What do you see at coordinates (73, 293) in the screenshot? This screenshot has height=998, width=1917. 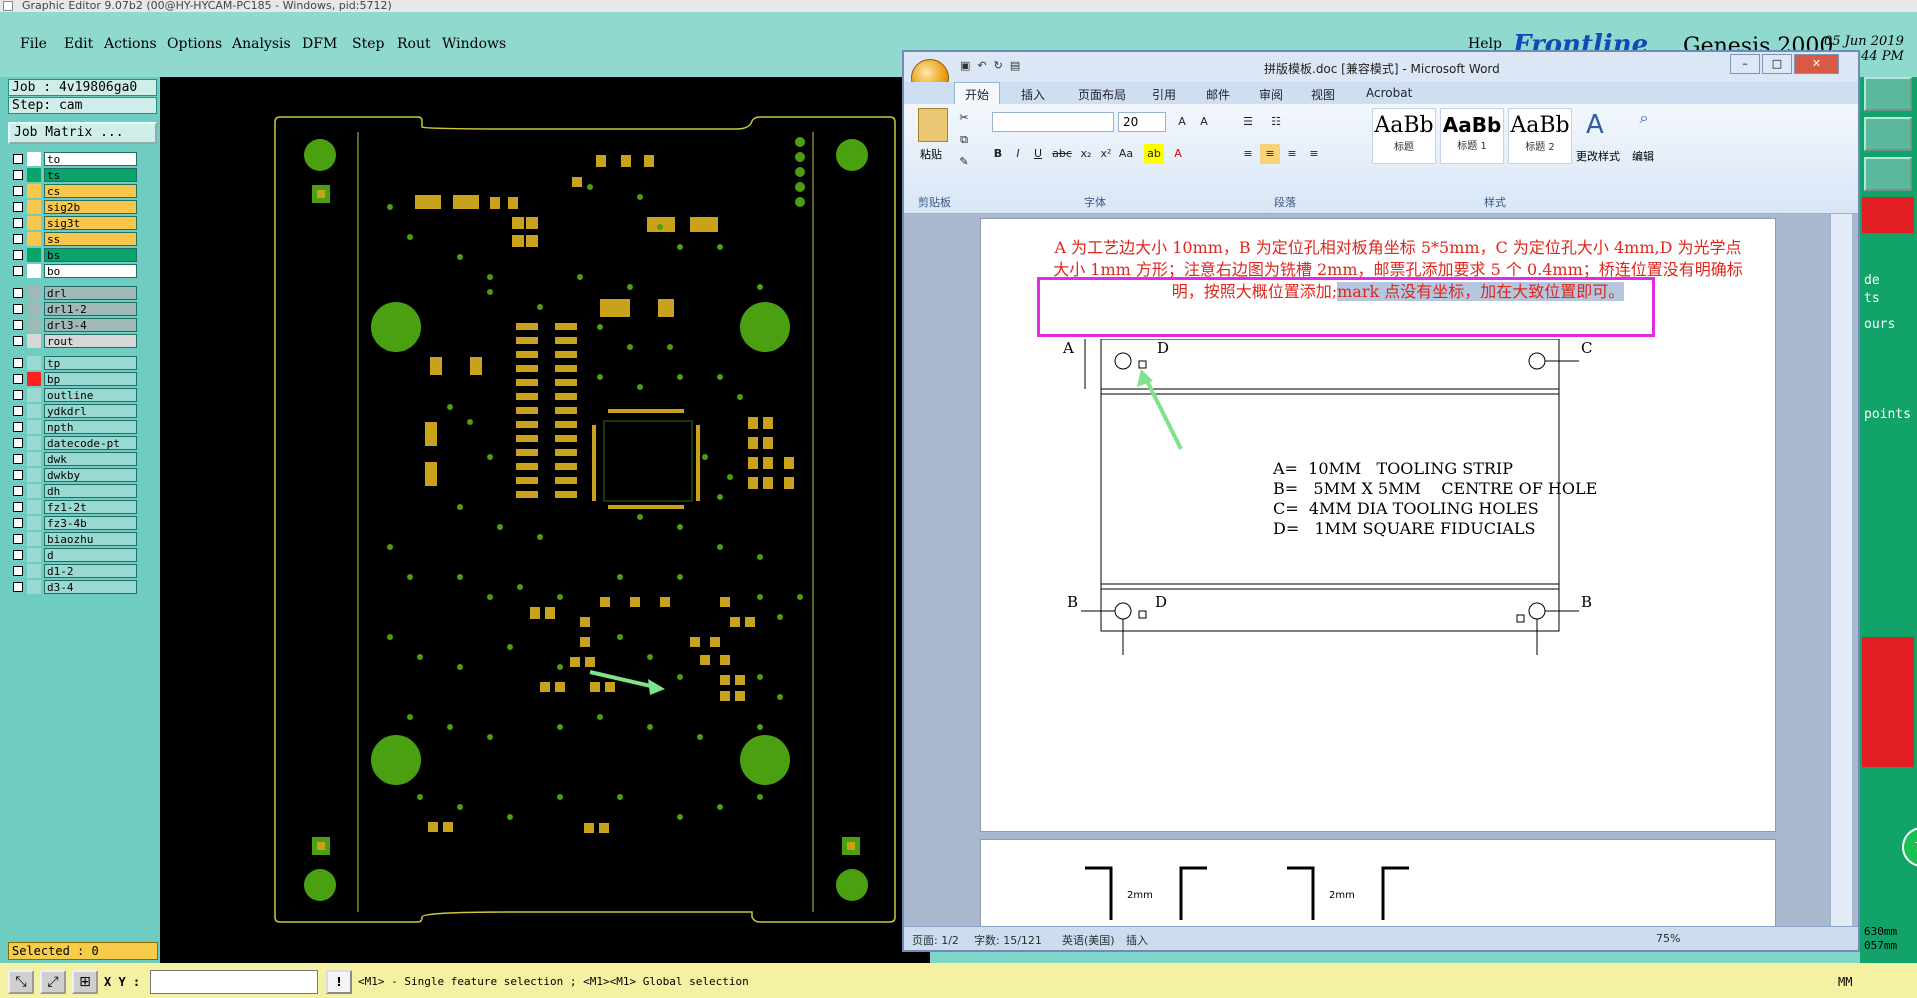 I see `layer-row: drl` at bounding box center [73, 293].